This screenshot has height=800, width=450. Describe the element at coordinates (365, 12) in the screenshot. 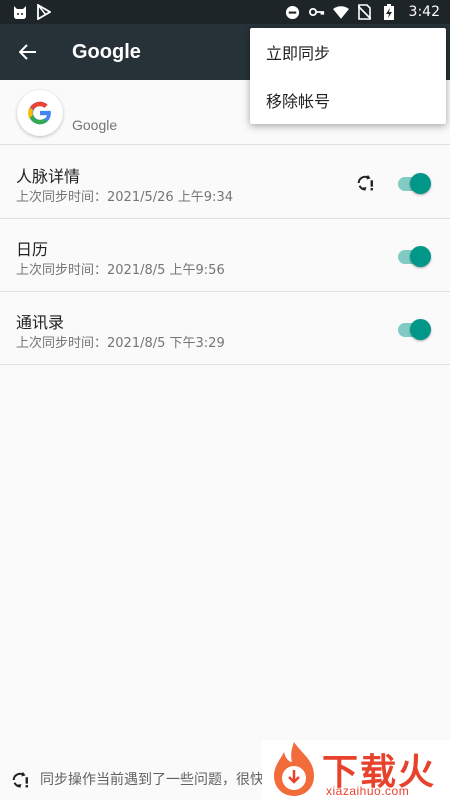

I see `no-sim-icon` at that location.